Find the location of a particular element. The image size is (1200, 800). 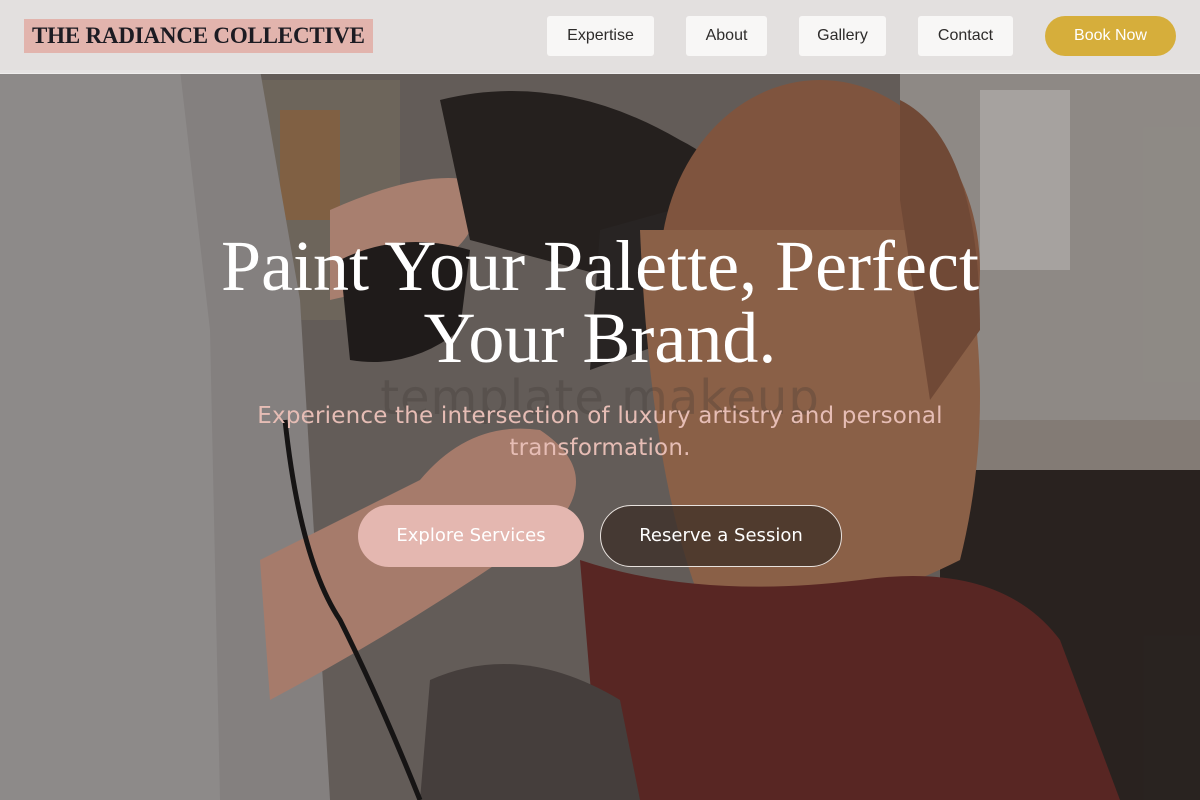

hero-title: Paint Your Palette, Perfect Your Brand. is located at coordinates (600, 302).